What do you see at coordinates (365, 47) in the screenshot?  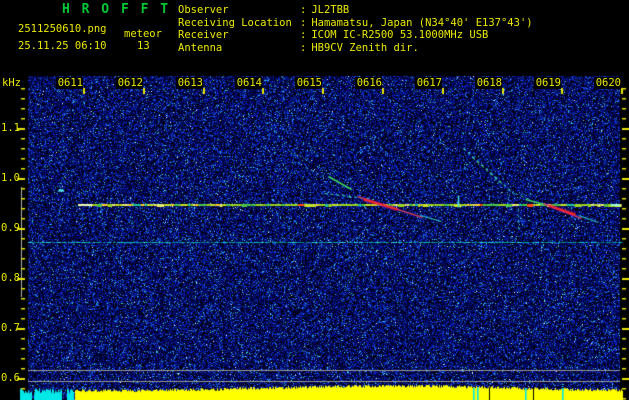 I see `info-value: HB9CV Zenith dir.` at bounding box center [365, 47].